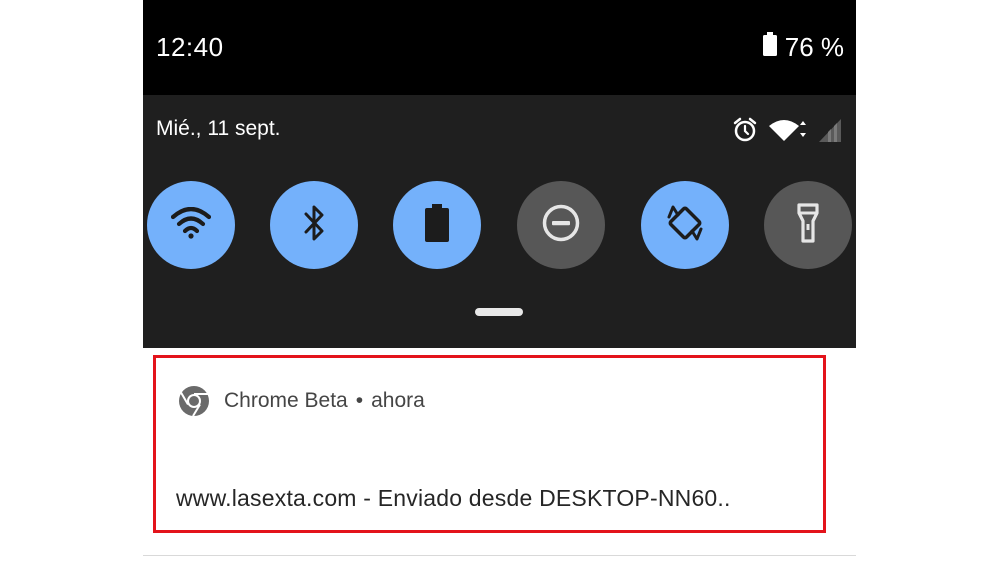 Image resolution: width=1000 pixels, height=567 pixels. I want to click on expand-handle, so click(499, 312).